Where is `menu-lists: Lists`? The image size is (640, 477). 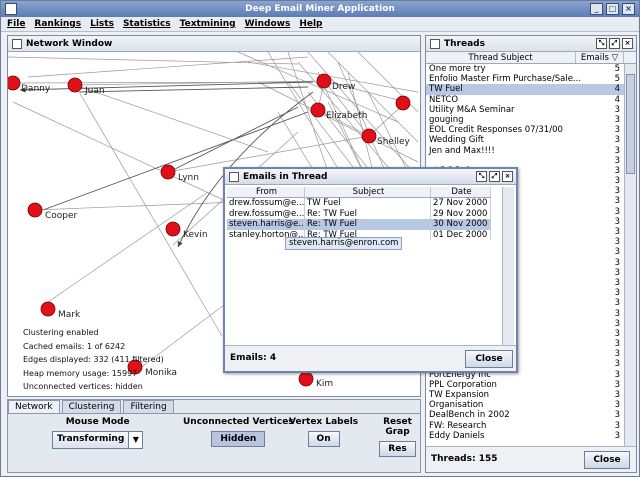
menu-lists: Lists is located at coordinates (102, 24).